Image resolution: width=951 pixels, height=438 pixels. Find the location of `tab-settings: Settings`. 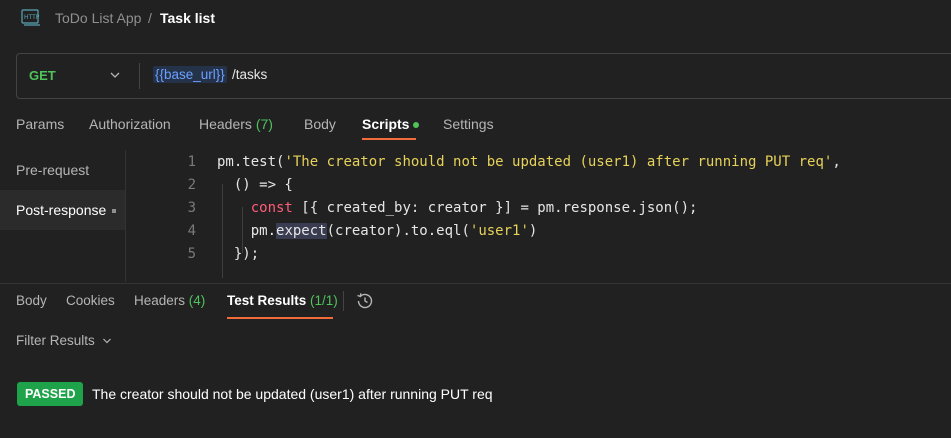

tab-settings: Settings is located at coordinates (468, 124).